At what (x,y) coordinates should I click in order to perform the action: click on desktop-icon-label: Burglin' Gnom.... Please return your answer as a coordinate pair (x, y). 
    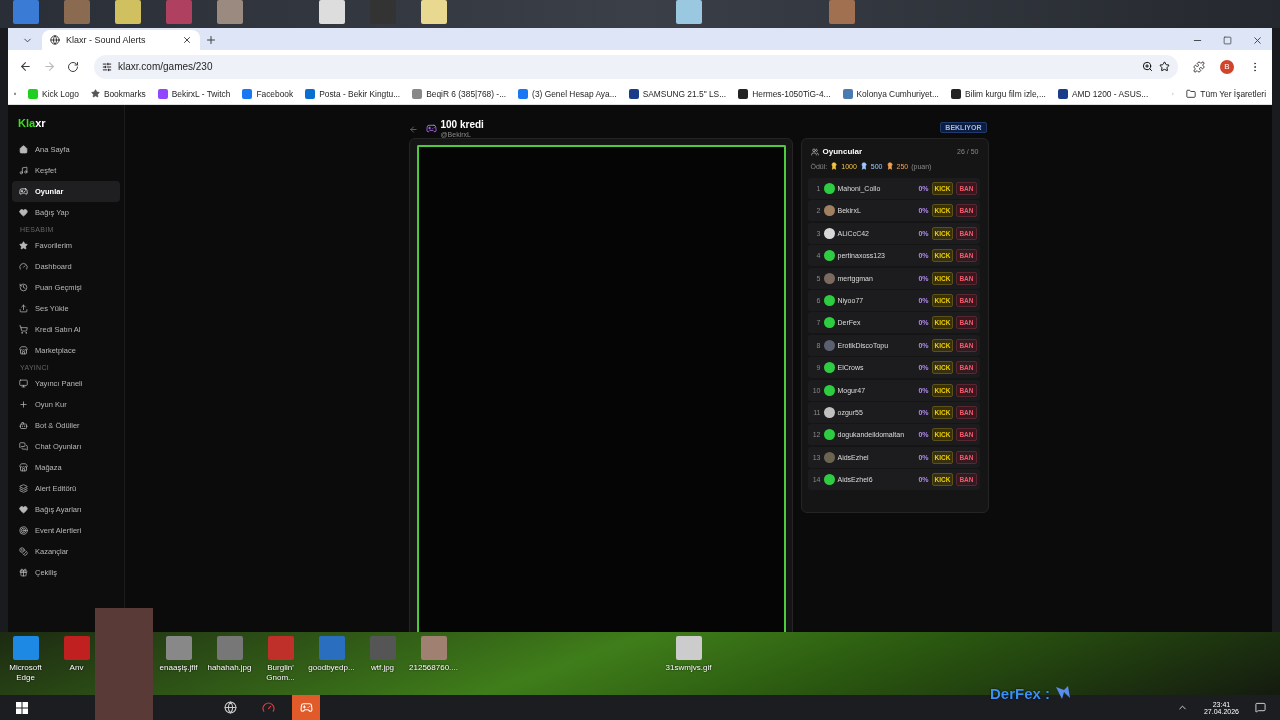
    Looking at the image, I should click on (280, 673).